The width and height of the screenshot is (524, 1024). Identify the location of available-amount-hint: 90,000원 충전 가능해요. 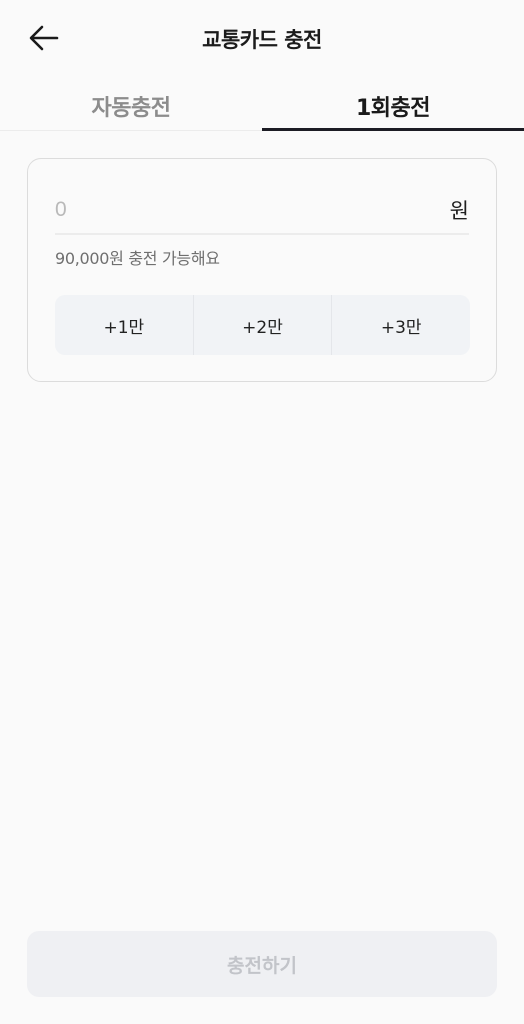
(137, 258).